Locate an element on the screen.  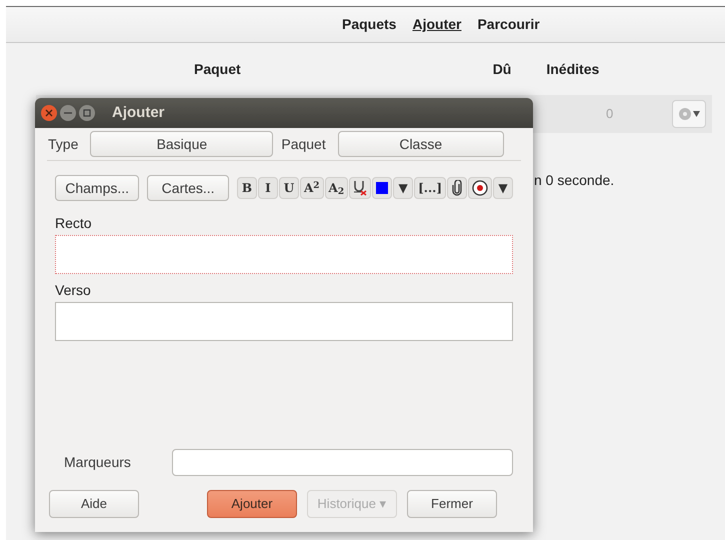
format-button: B is located at coordinates (246, 188).